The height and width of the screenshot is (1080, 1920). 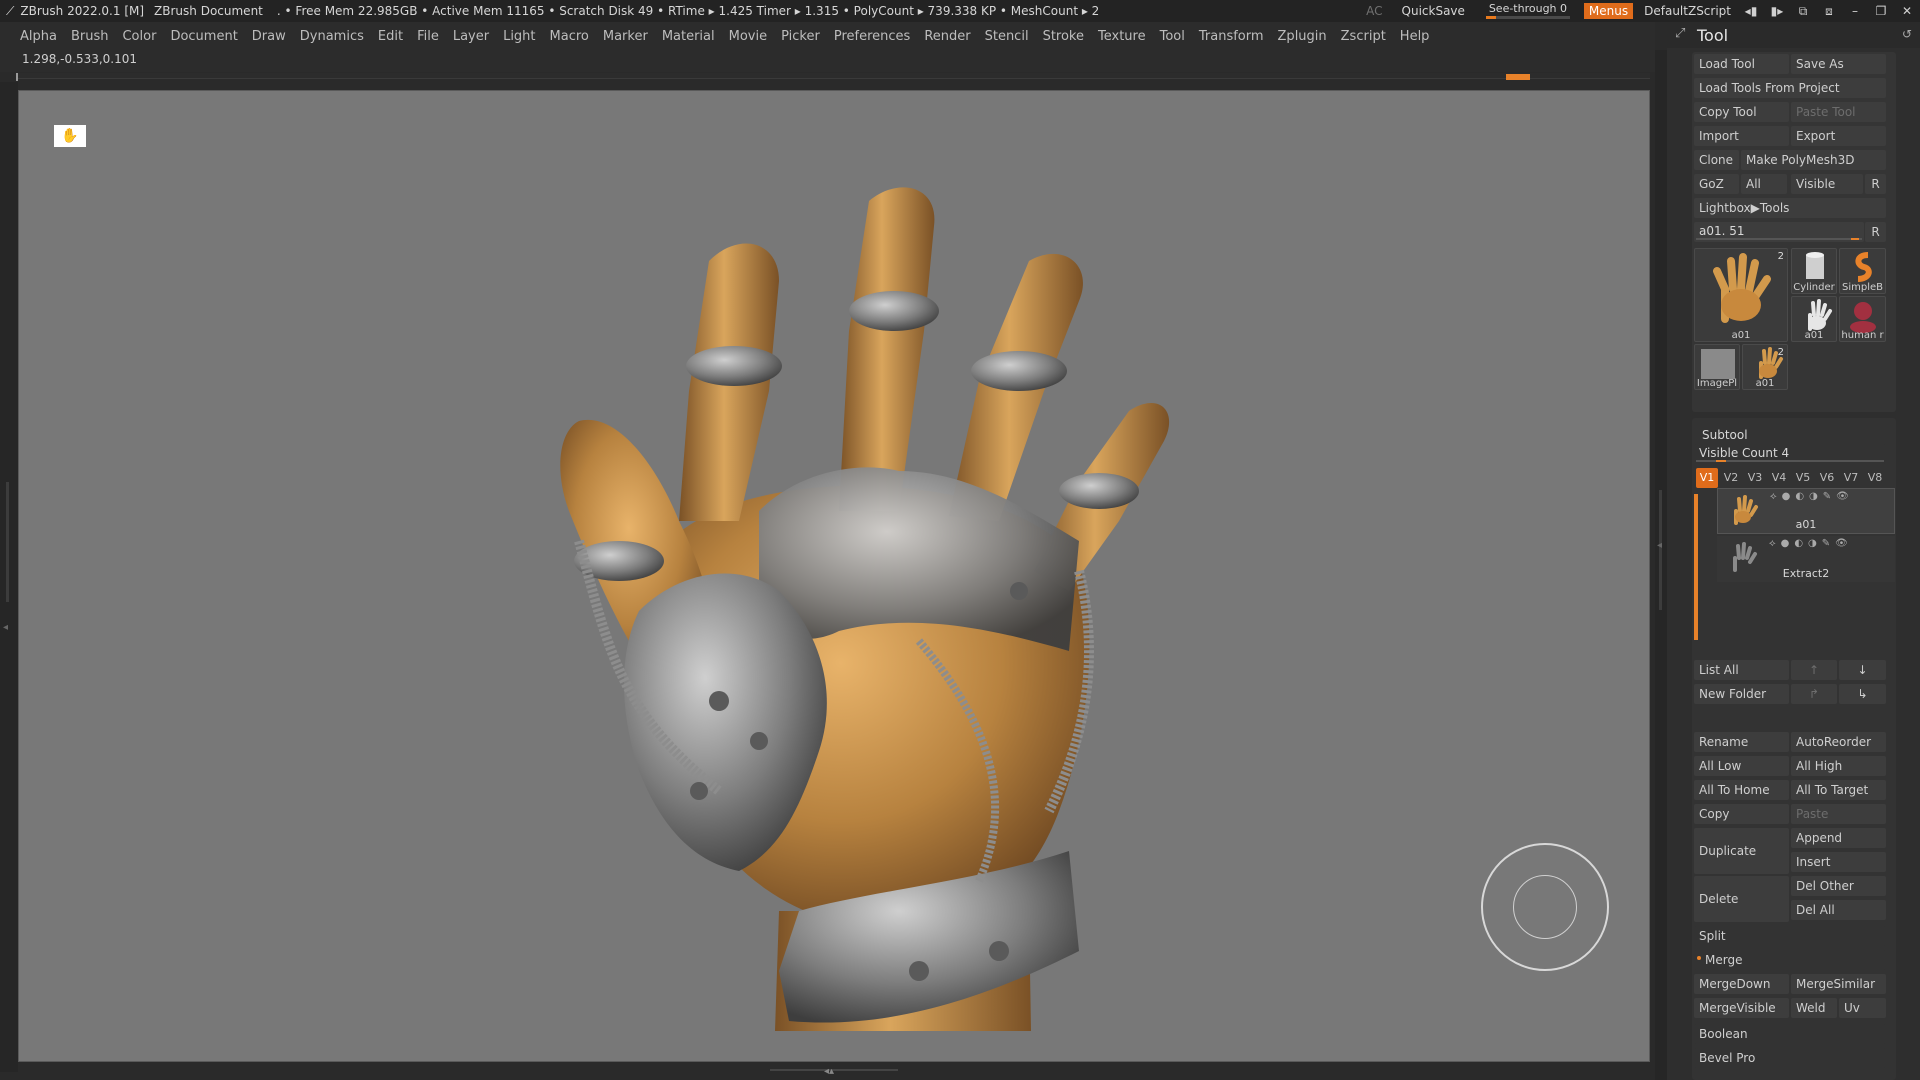 I want to click on menu-material: Material, so click(x=688, y=36).